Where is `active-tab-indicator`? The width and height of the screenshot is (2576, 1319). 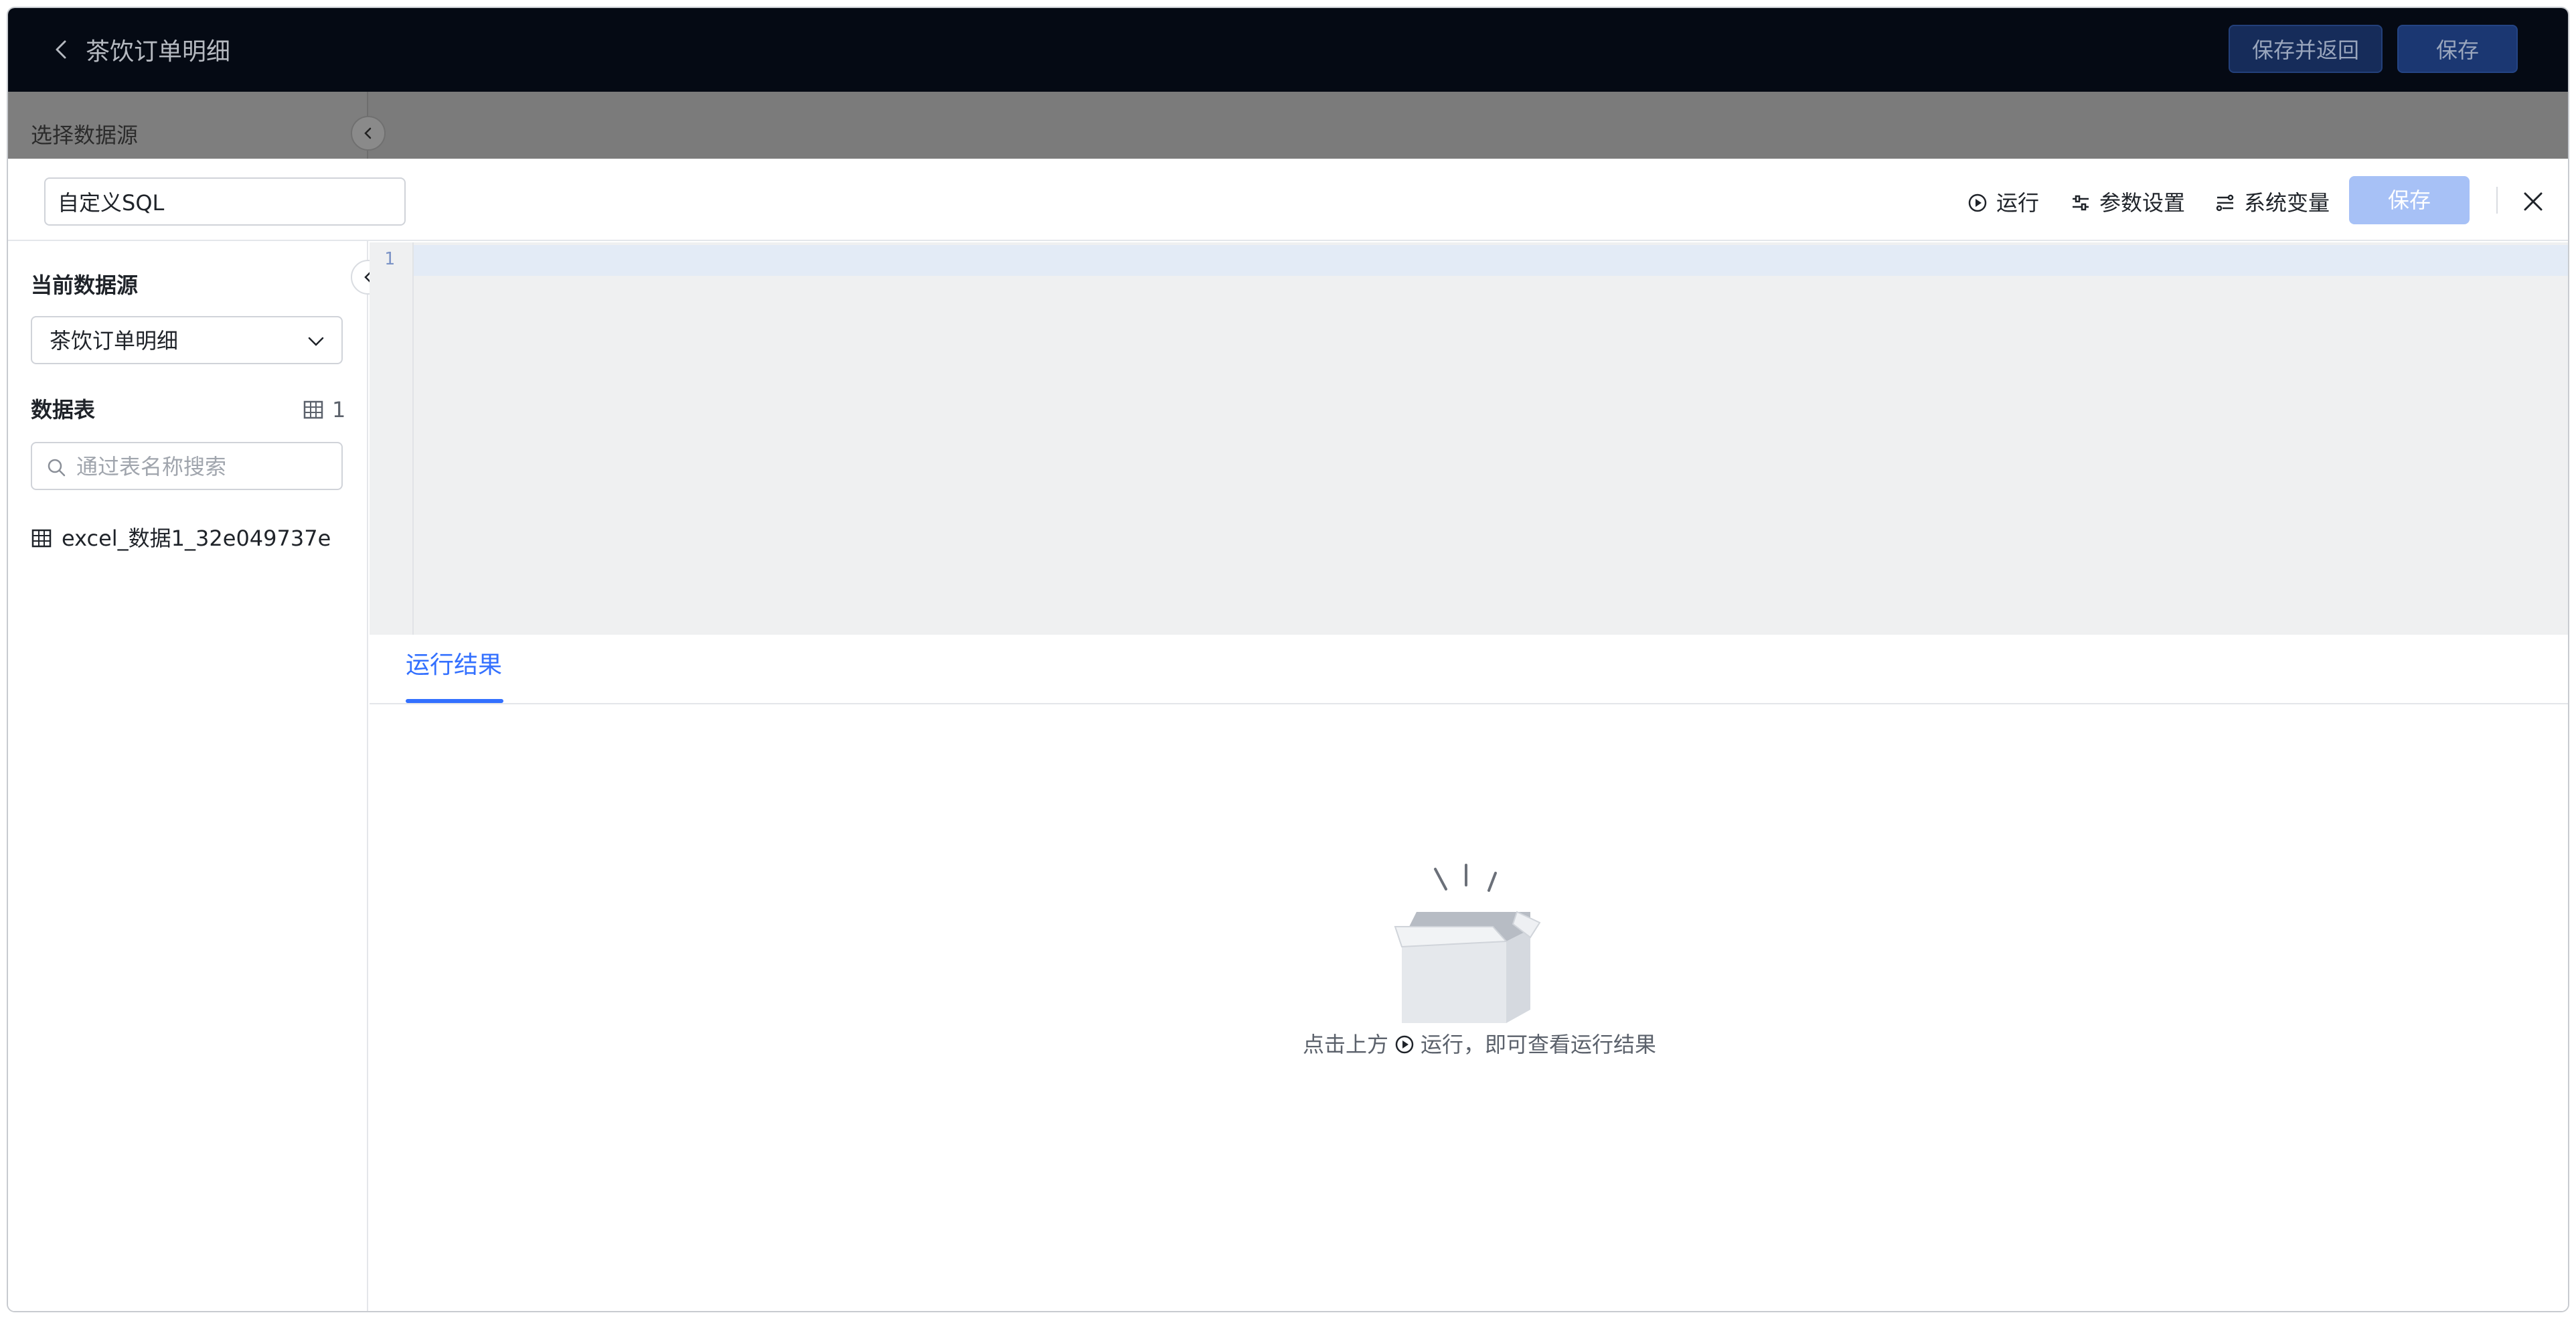 active-tab-indicator is located at coordinates (455, 701).